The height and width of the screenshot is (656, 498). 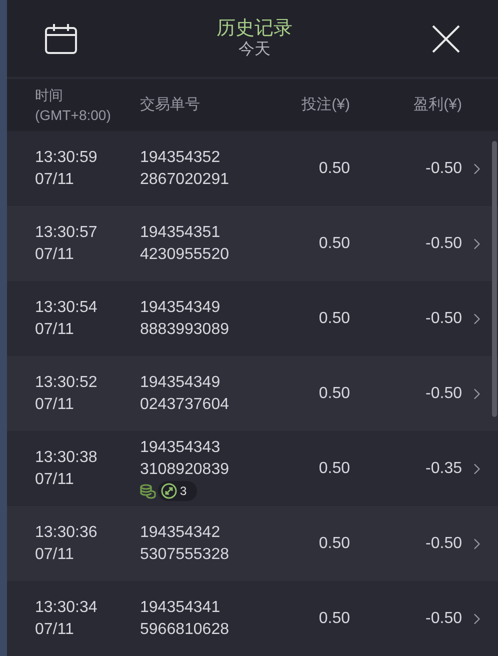 What do you see at coordinates (252, 318) in the screenshot?
I see `history-row: 13:30:54 07/11 194354349 8883993089 0.50 -0.50` at bounding box center [252, 318].